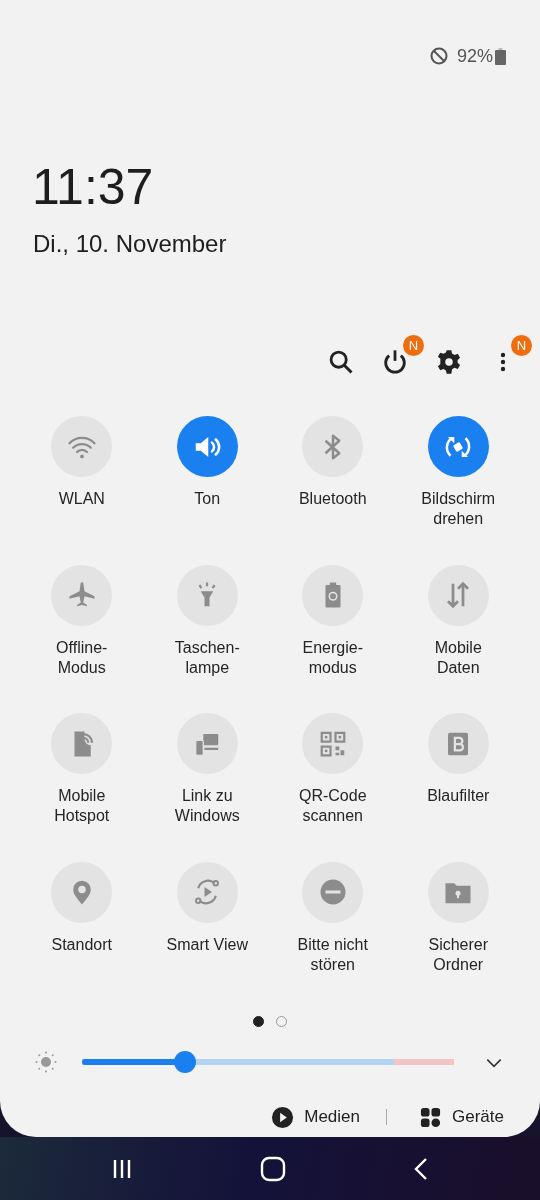  Describe the element at coordinates (130, 244) in the screenshot. I see `date-label: Di., 10. November` at that location.